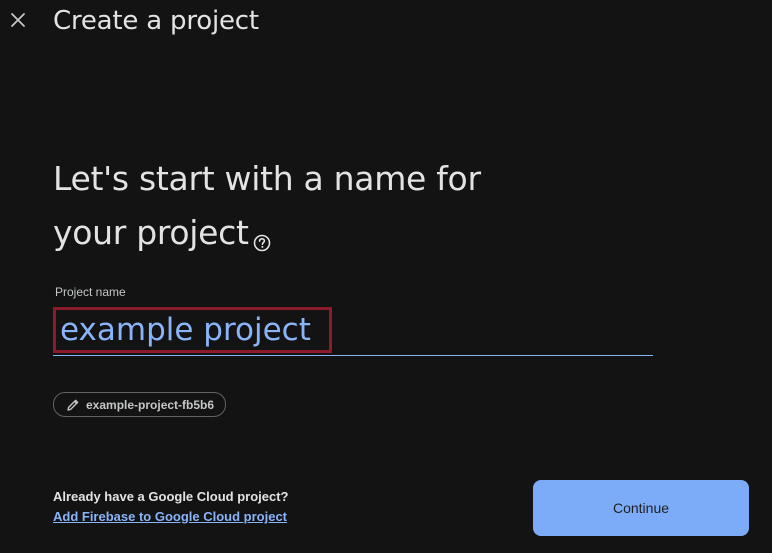  I want to click on close-icon, so click(18, 20).